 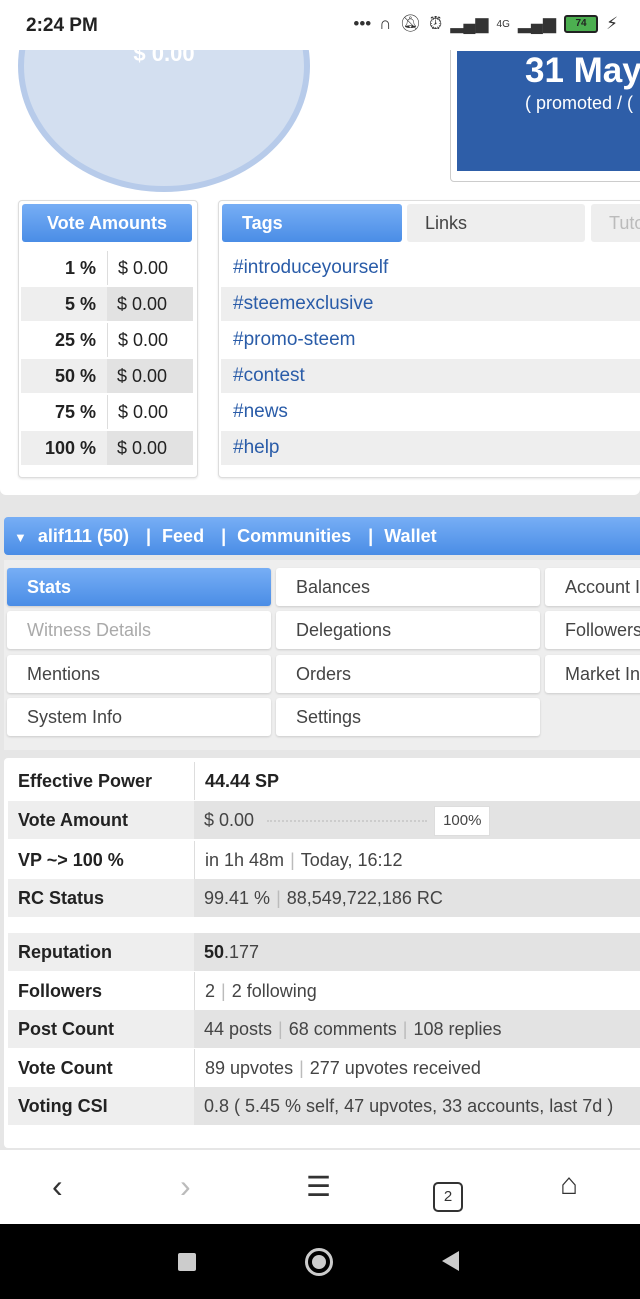 I want to click on forward-icon: ›, so click(x=185, y=1186).